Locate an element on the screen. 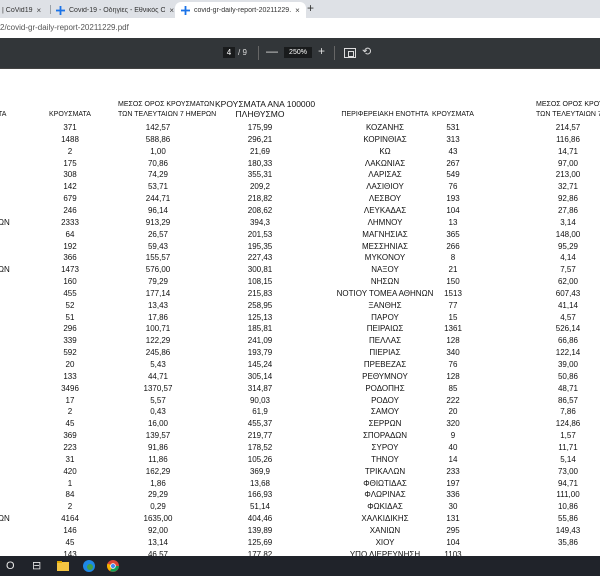 The width and height of the screenshot is (600, 576). left-cases-header: ΚΡΟΥΣΜΑΤΑ is located at coordinates (70, 114).